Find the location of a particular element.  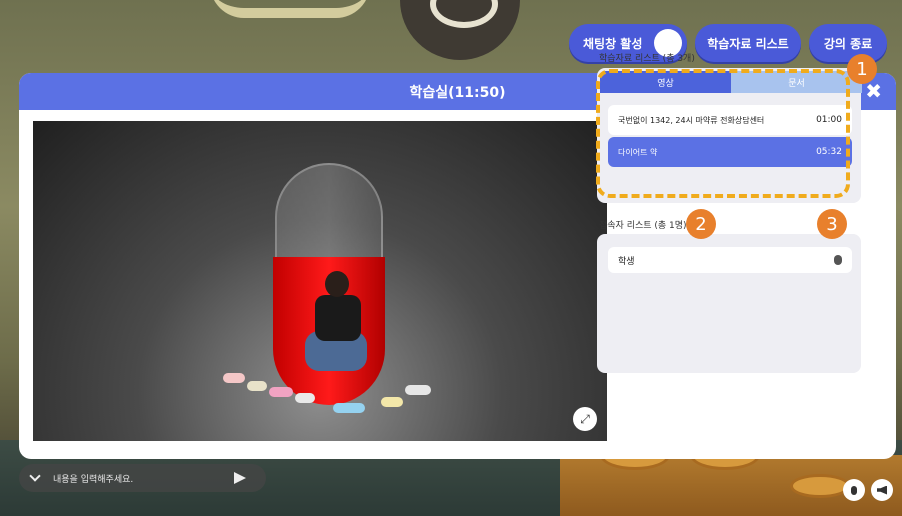

chat-bar: 내용을 입력해주세요. is located at coordinates (142, 478).